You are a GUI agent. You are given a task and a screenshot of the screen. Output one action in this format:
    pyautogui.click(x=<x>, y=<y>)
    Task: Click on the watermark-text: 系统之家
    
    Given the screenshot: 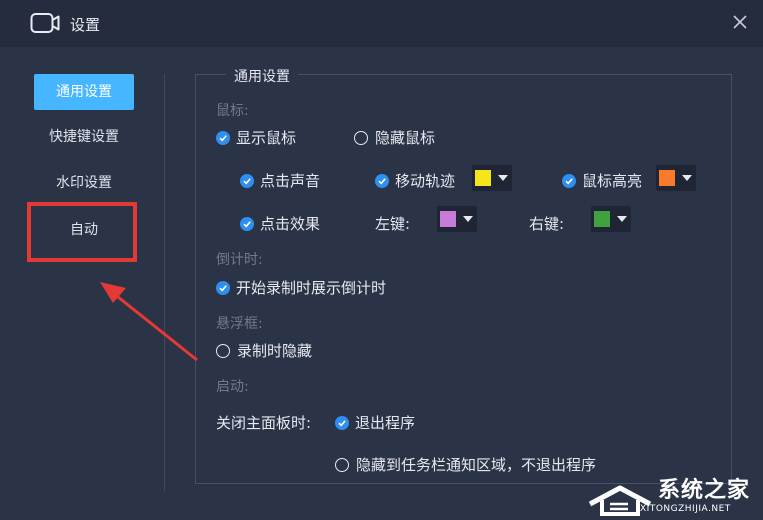 What is the action you would take?
    pyautogui.click(x=704, y=490)
    